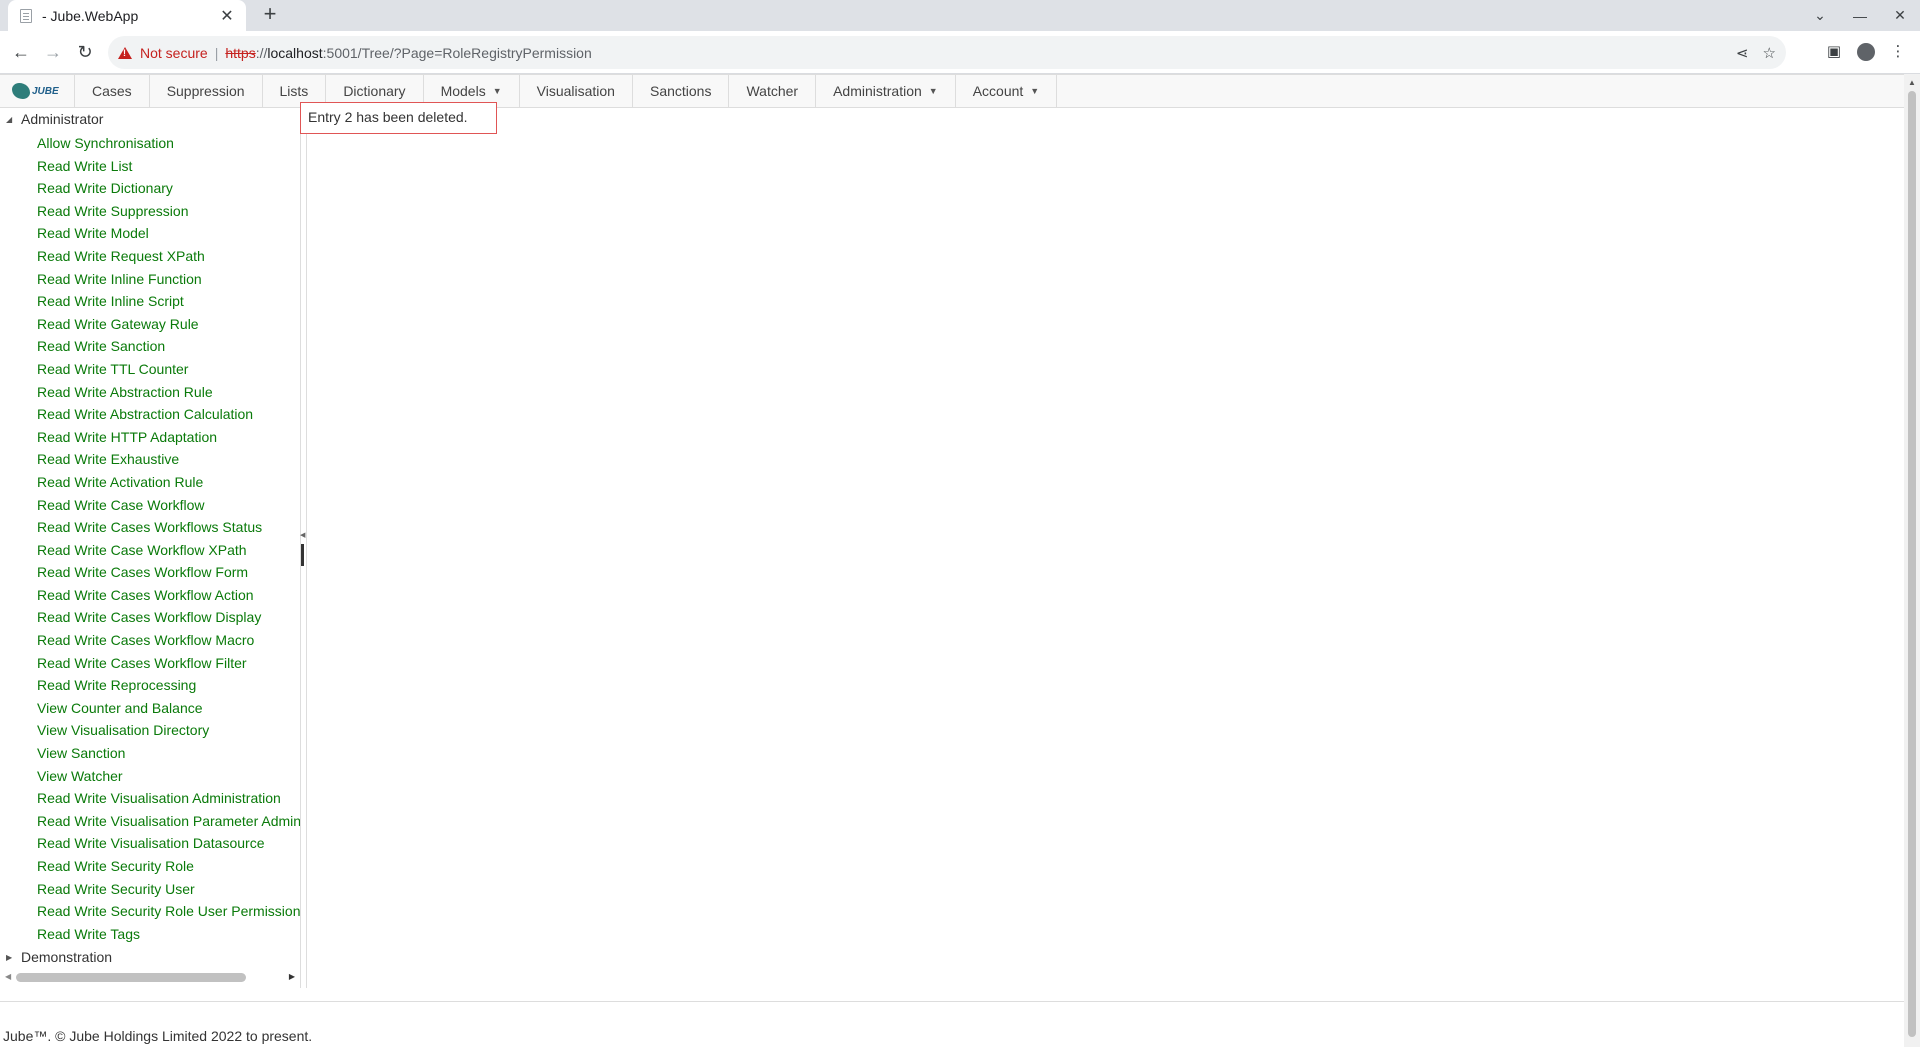  Describe the element at coordinates (168, 640) in the screenshot. I see `tree-item: Read Write Cases Workflow Macro` at that location.